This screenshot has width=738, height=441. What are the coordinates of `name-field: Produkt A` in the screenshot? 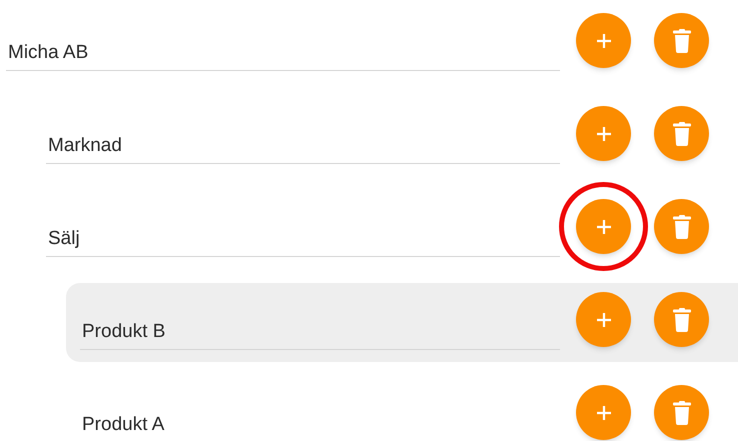 It's located at (320, 424).